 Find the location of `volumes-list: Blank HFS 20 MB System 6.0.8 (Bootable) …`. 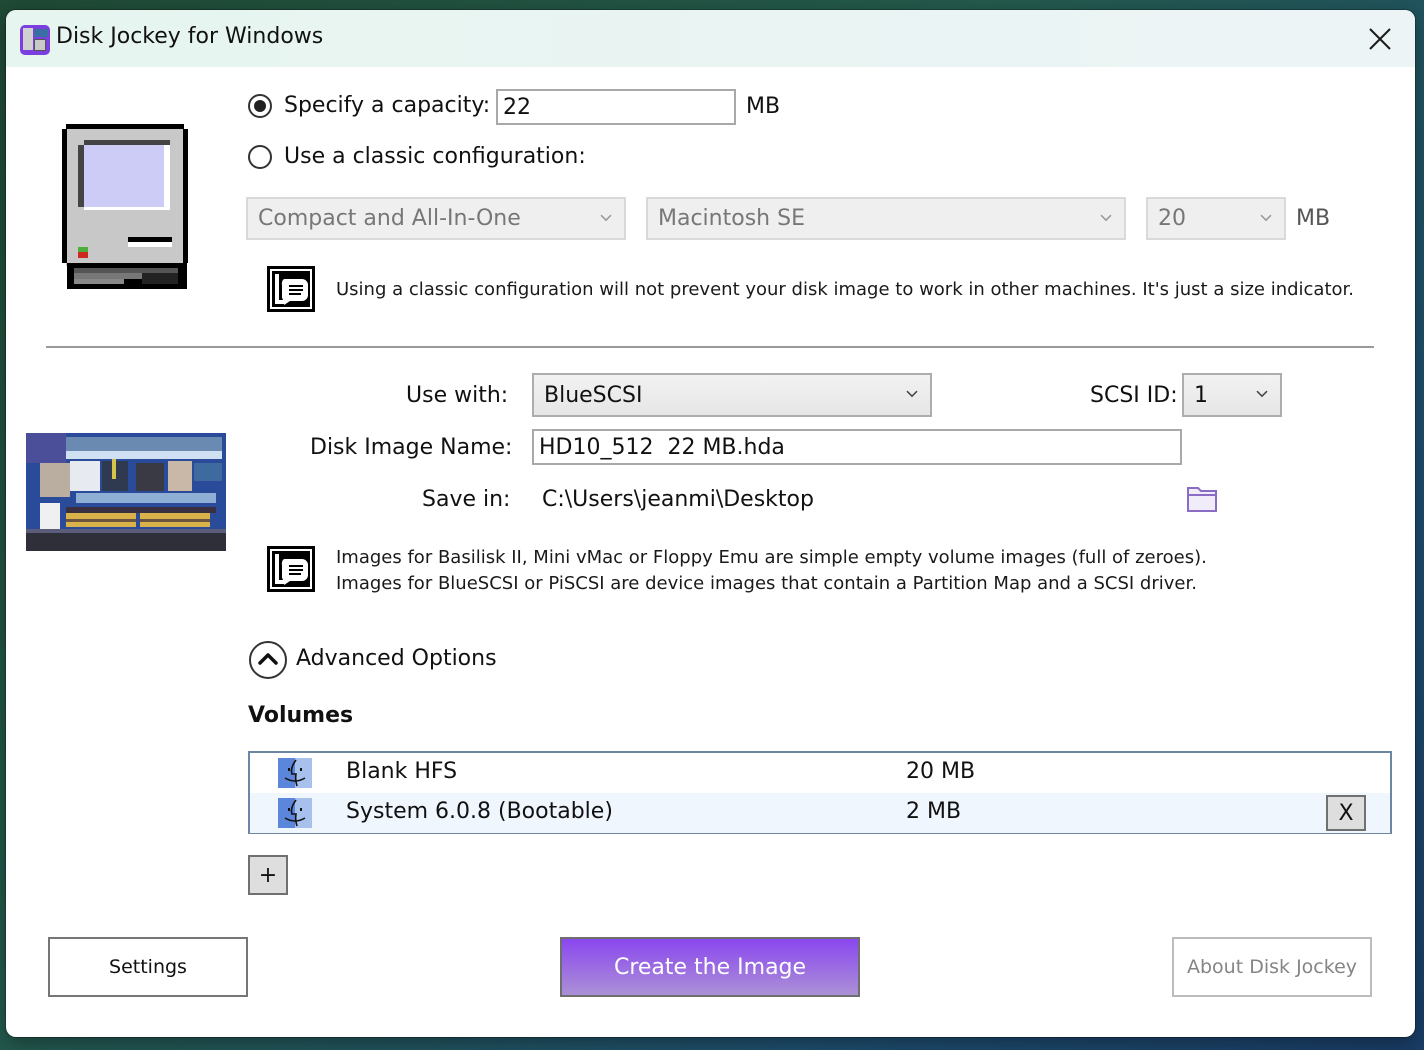

volumes-list: Blank HFS 20 MB System 6.0.8 (Bootable) … is located at coordinates (820, 792).